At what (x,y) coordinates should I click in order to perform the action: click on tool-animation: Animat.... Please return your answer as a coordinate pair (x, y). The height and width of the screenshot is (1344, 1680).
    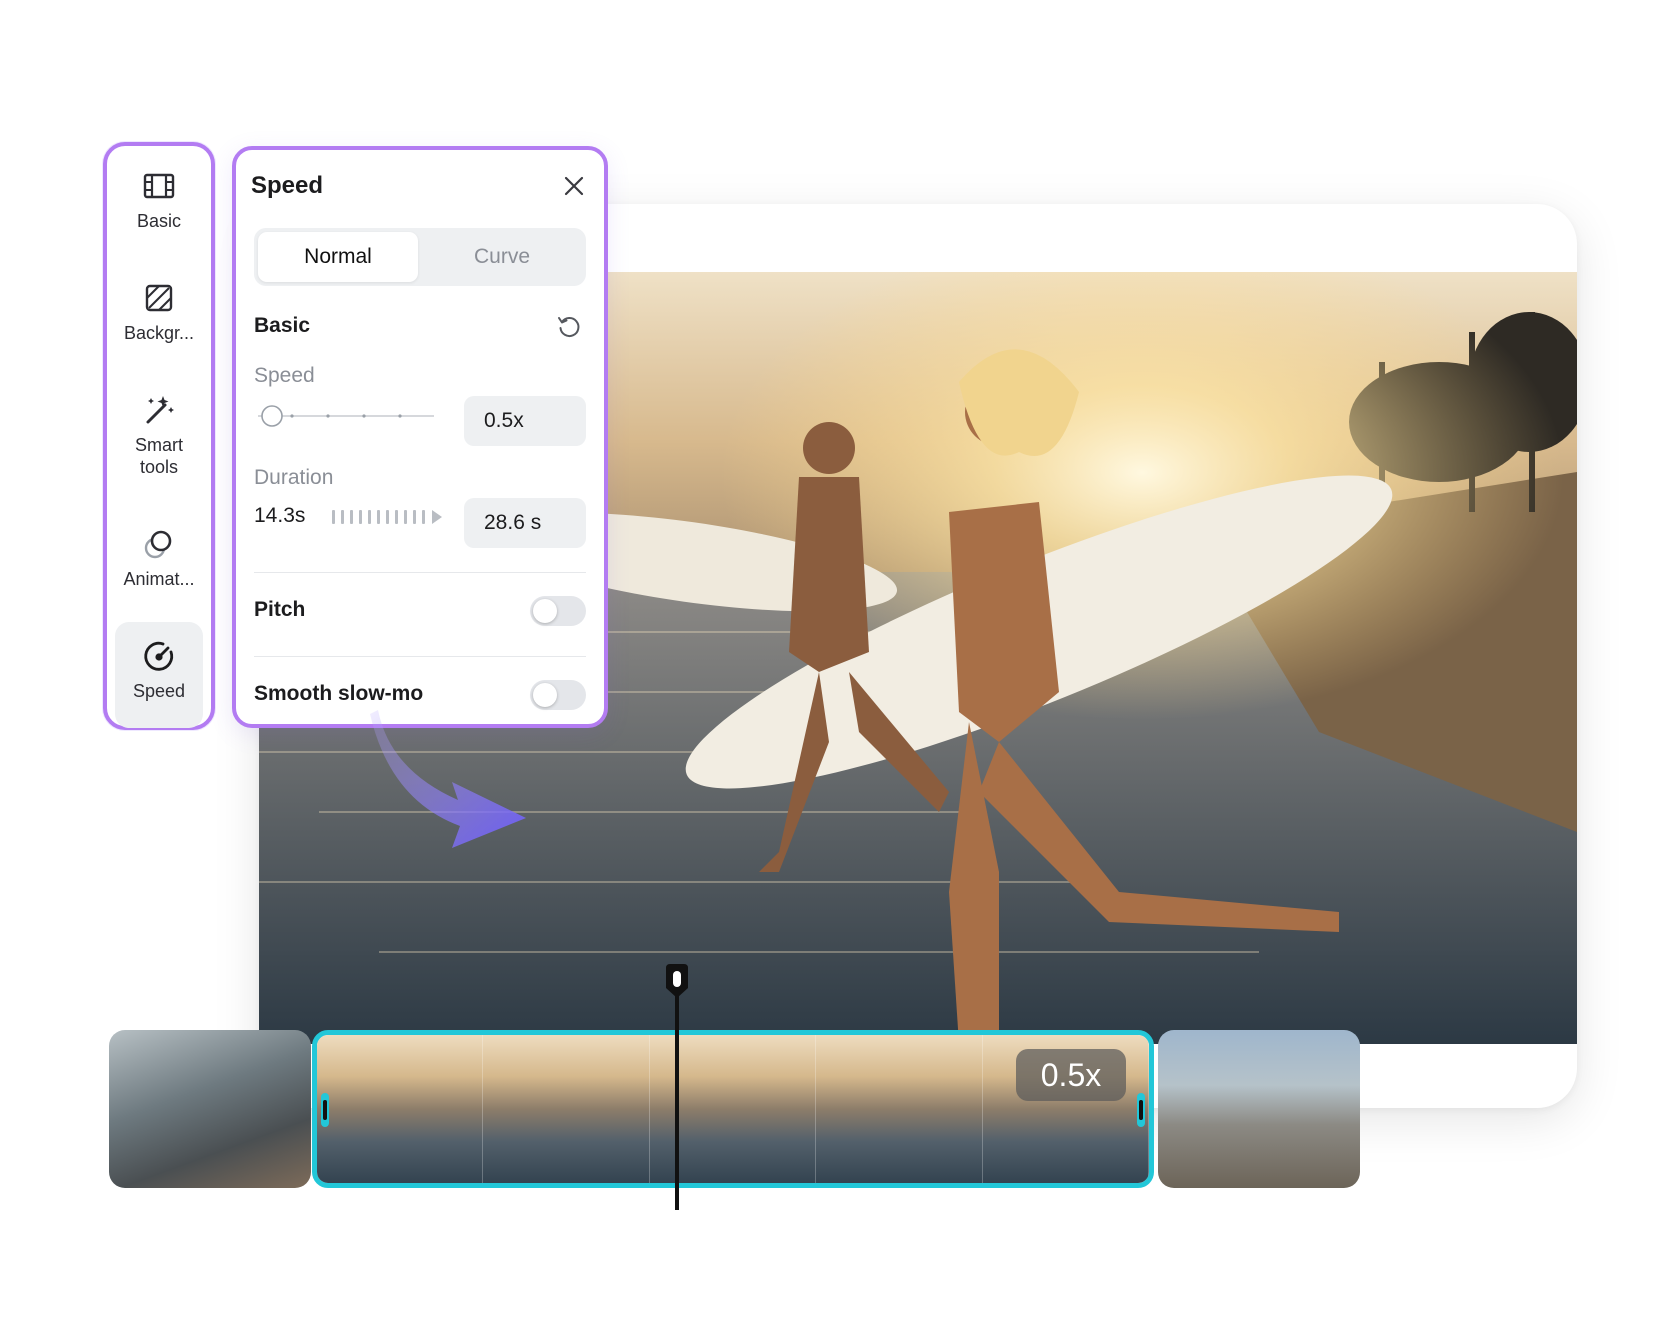
    Looking at the image, I should click on (159, 558).